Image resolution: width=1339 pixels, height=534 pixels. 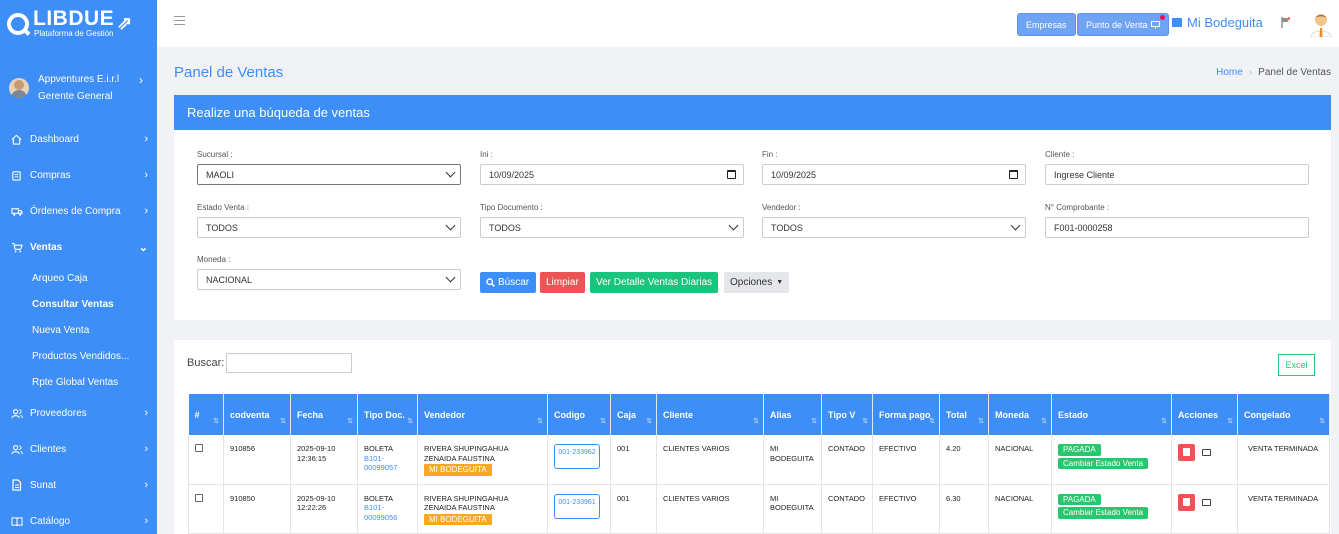 What do you see at coordinates (1077, 207) in the screenshot?
I see `comprobante-label: N° Comprobante :` at bounding box center [1077, 207].